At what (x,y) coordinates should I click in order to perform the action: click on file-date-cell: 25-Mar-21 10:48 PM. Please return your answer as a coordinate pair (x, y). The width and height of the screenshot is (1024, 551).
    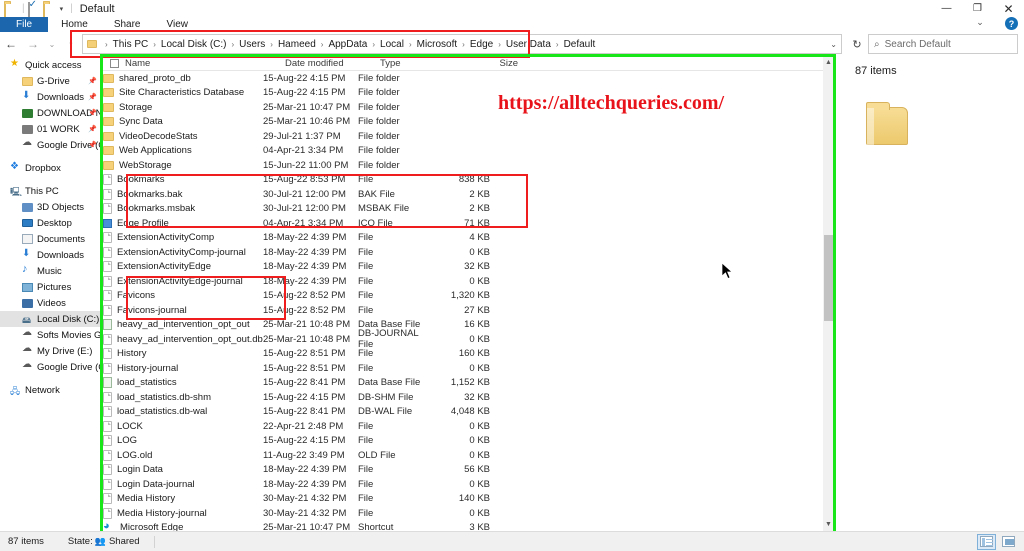
    Looking at the image, I should click on (307, 325).